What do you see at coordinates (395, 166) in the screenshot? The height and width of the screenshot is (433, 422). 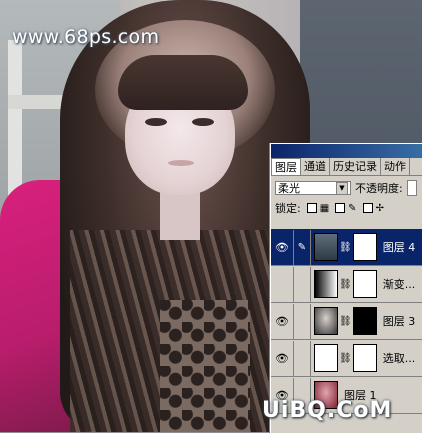 I see `tab-actions: 动作` at bounding box center [395, 166].